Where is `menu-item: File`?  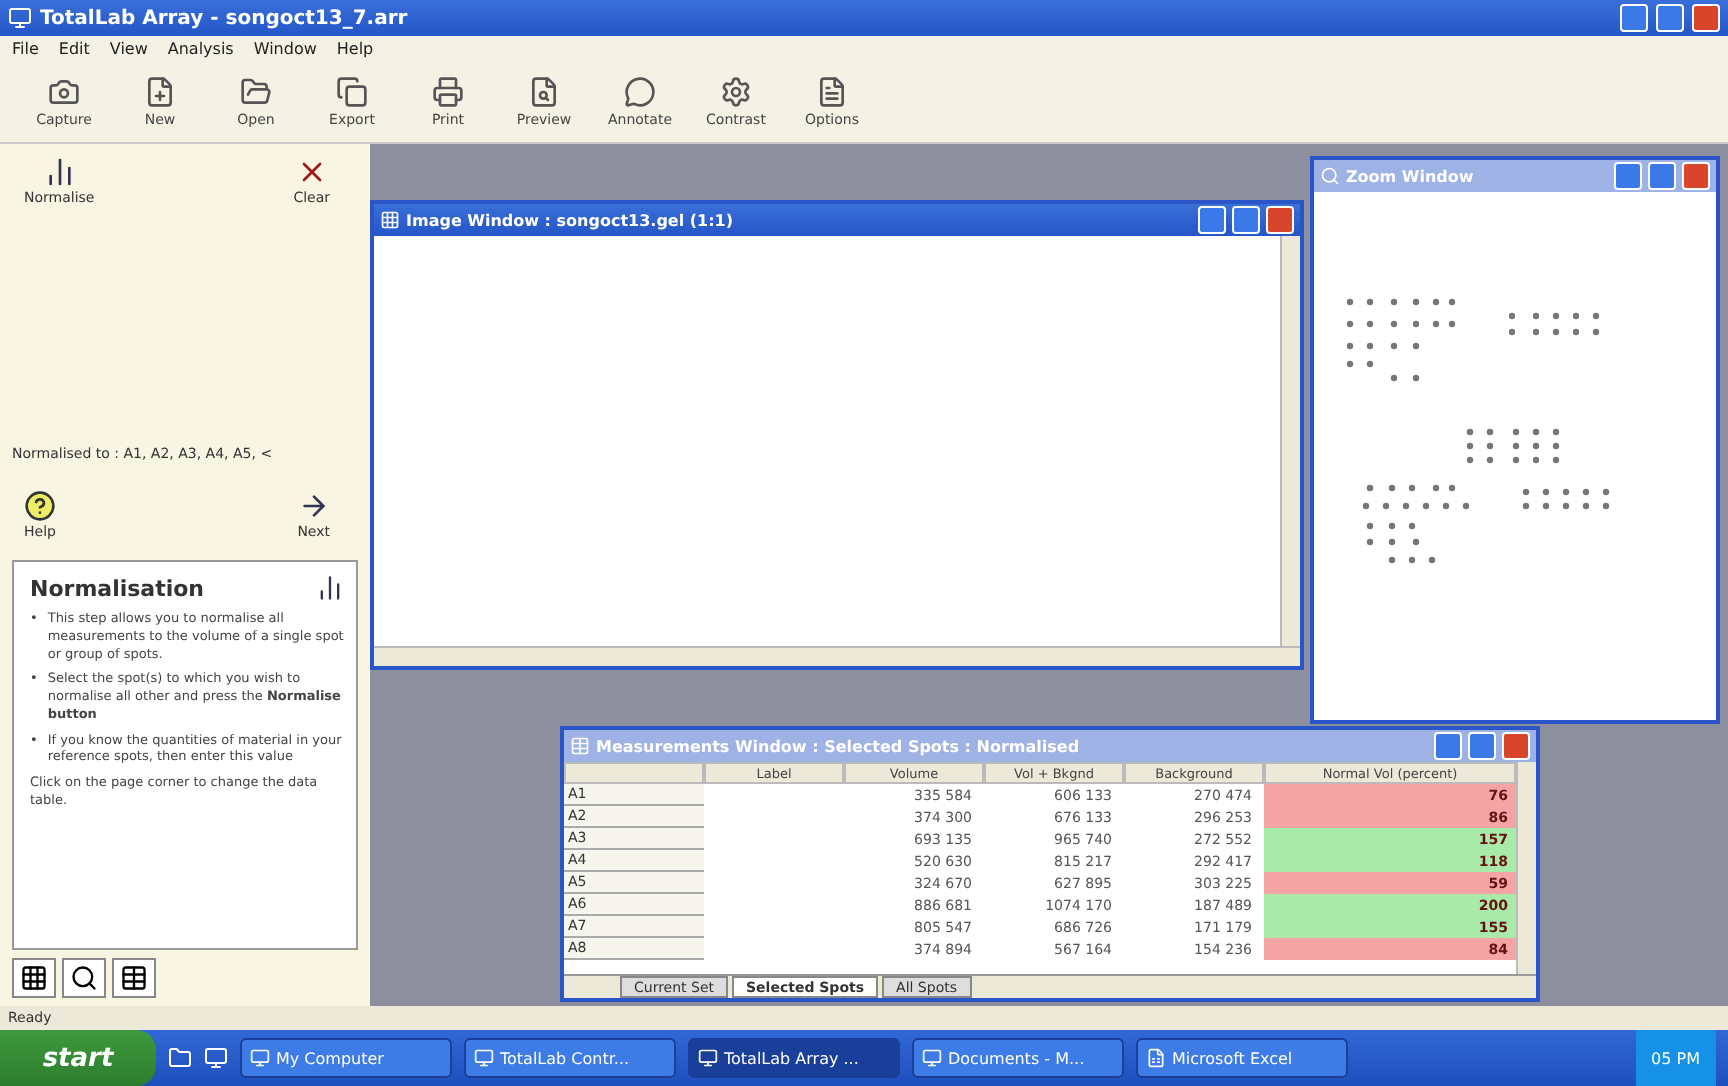 menu-item: File is located at coordinates (25, 48).